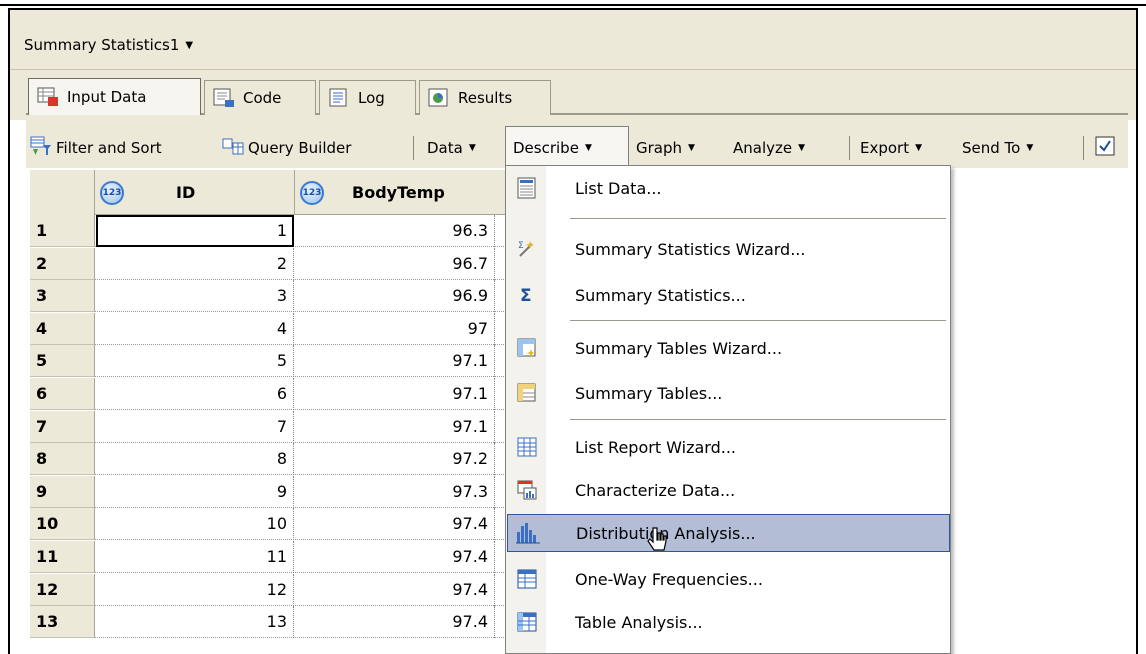  I want to click on tab-input-data: Input Data, so click(114, 96).